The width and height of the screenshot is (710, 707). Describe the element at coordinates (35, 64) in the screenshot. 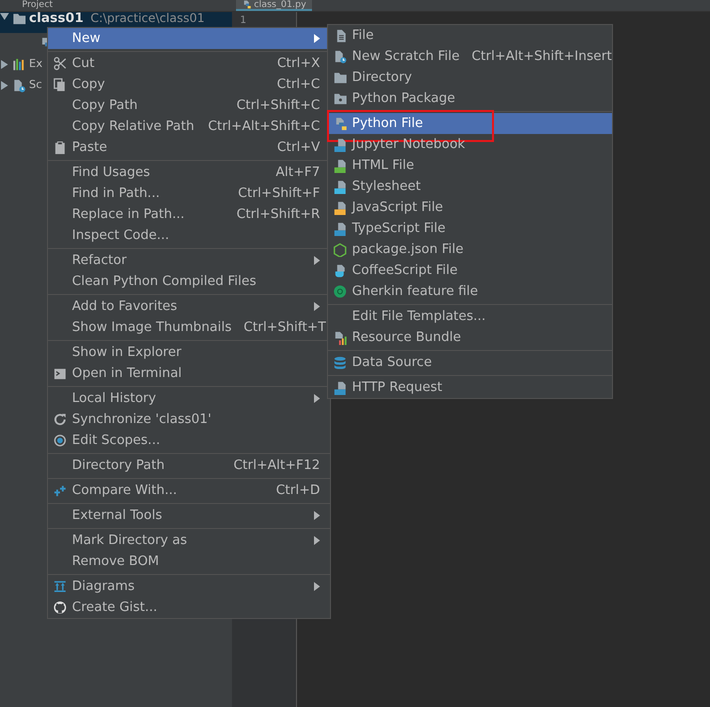

I see `tree-label: Ex` at that location.